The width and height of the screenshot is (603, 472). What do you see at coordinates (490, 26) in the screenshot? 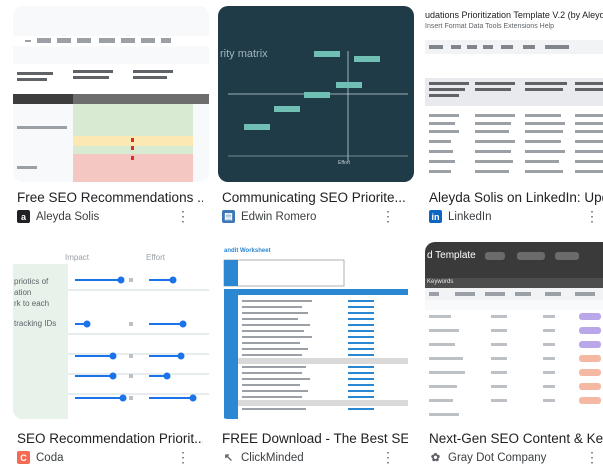
I see `template-menu: Insert Format Data Tools Extensions Help` at bounding box center [490, 26].